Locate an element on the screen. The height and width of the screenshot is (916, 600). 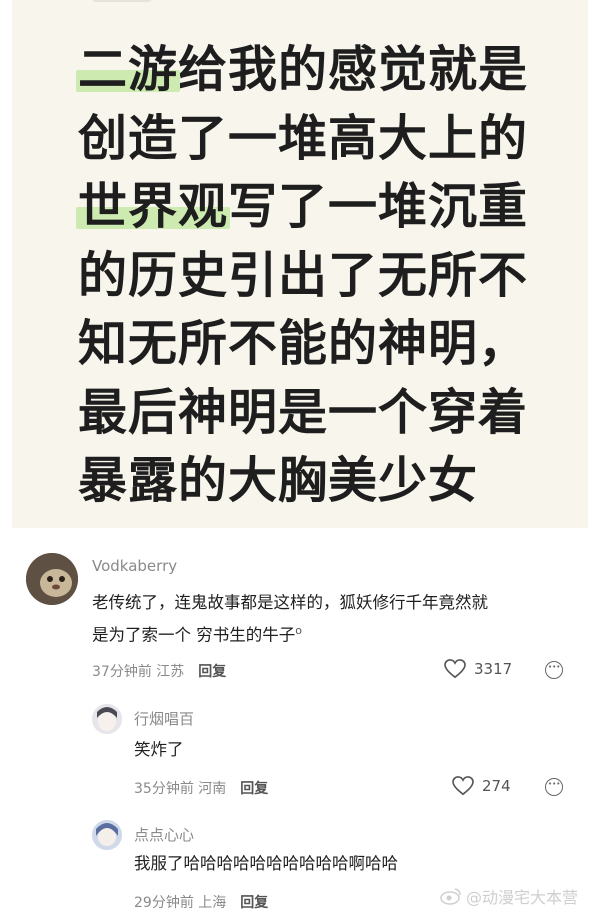
comment-time-location: 29分钟前 上海 is located at coordinates (180, 903).